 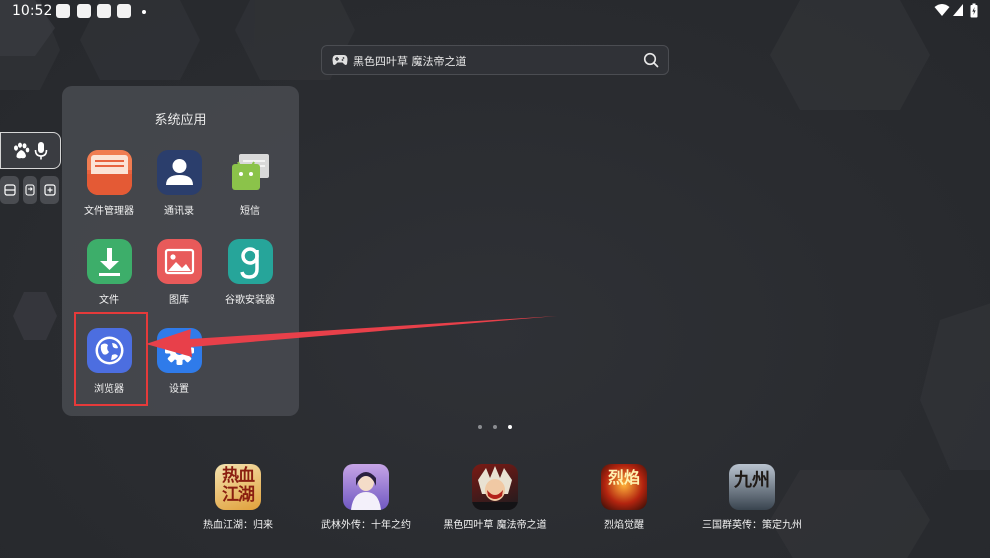 What do you see at coordinates (495, 12) in the screenshot?
I see `status-bar: 10:52` at bounding box center [495, 12].